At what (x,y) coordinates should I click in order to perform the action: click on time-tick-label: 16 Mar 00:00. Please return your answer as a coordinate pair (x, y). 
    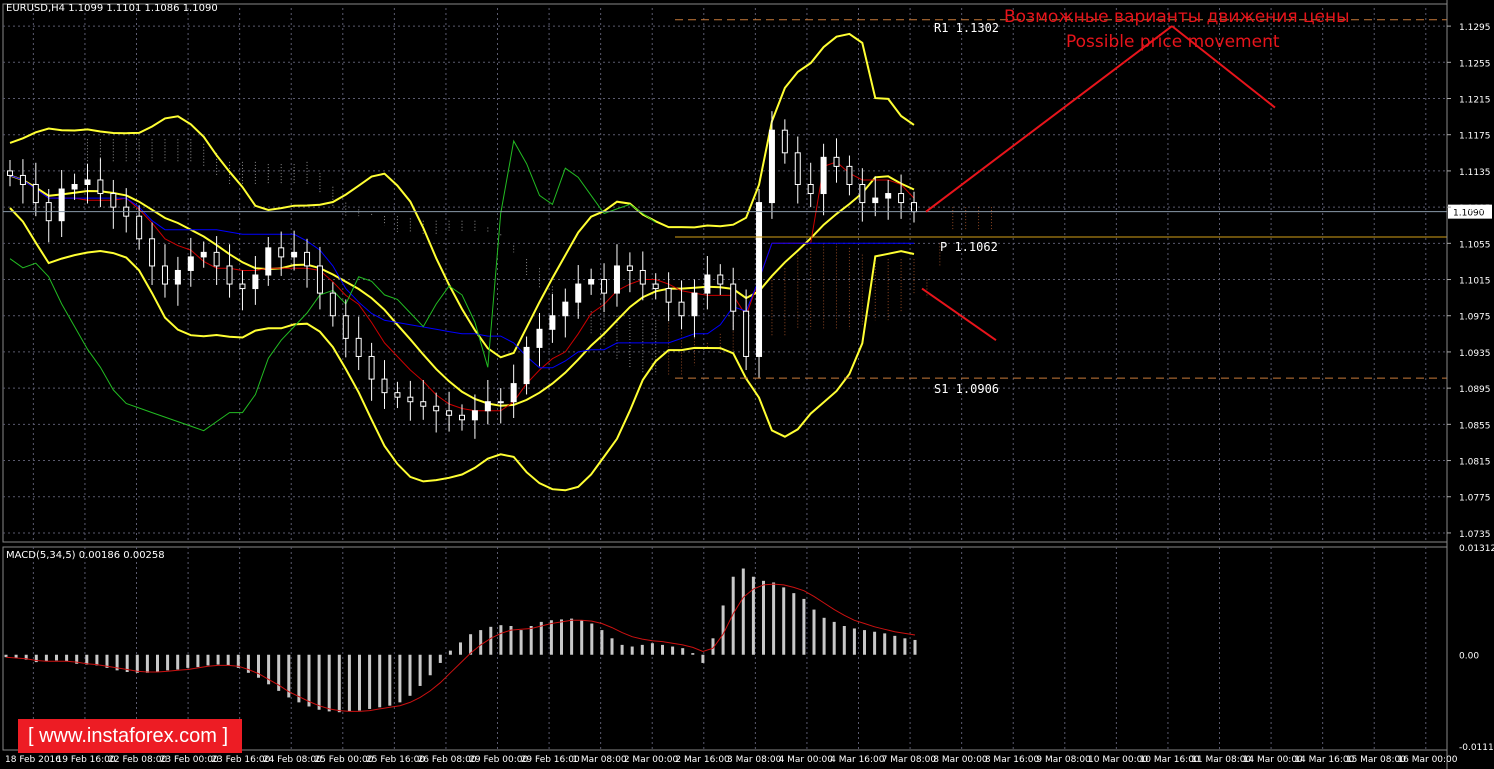
    Looking at the image, I should click on (1427, 760).